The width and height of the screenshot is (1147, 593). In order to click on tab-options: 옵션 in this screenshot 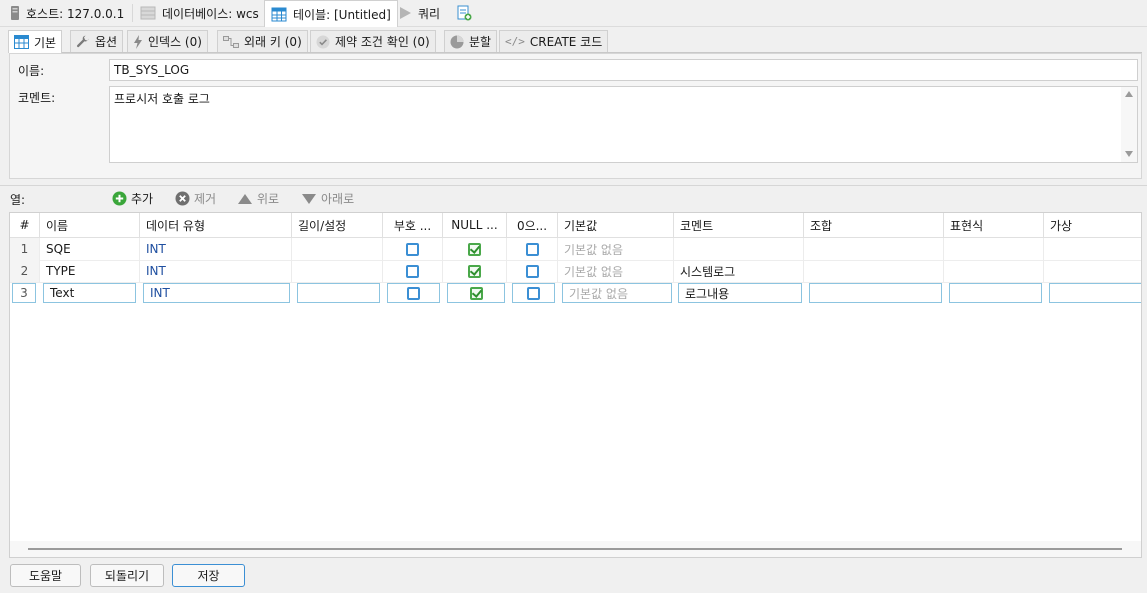, I will do `click(97, 41)`.